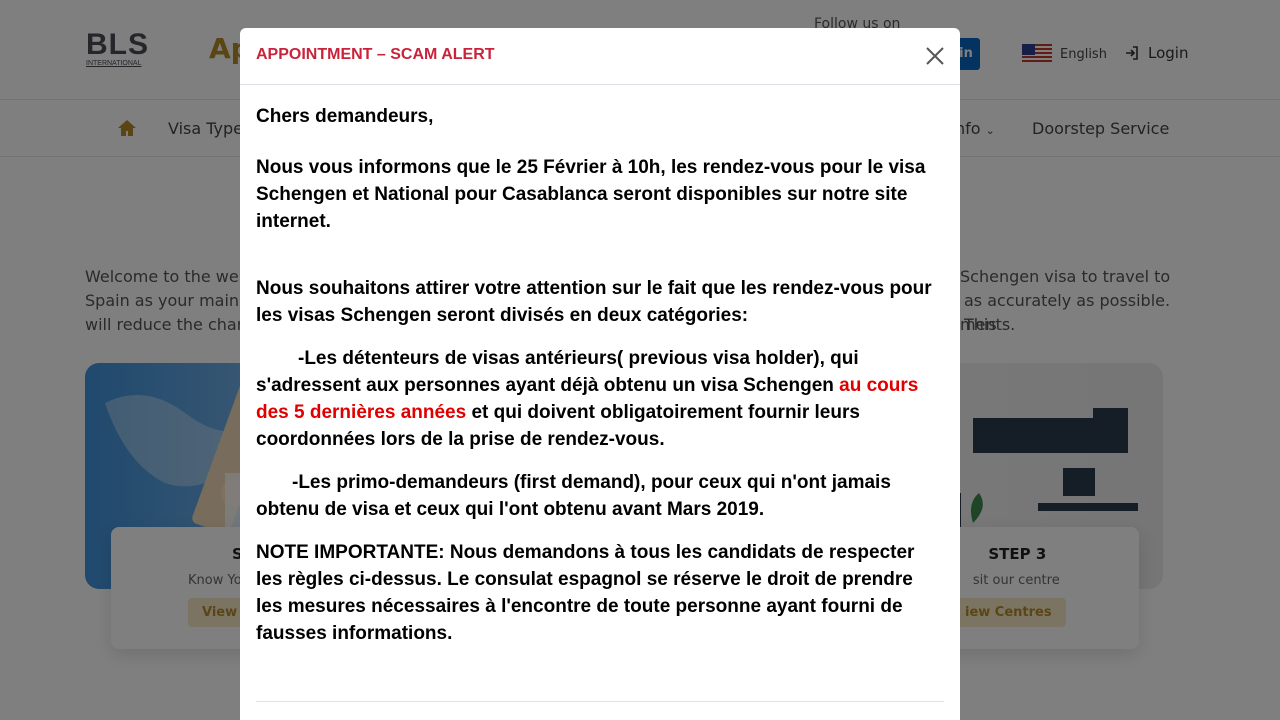 The width and height of the screenshot is (1280, 720). I want to click on close-icon, so click(935, 56).